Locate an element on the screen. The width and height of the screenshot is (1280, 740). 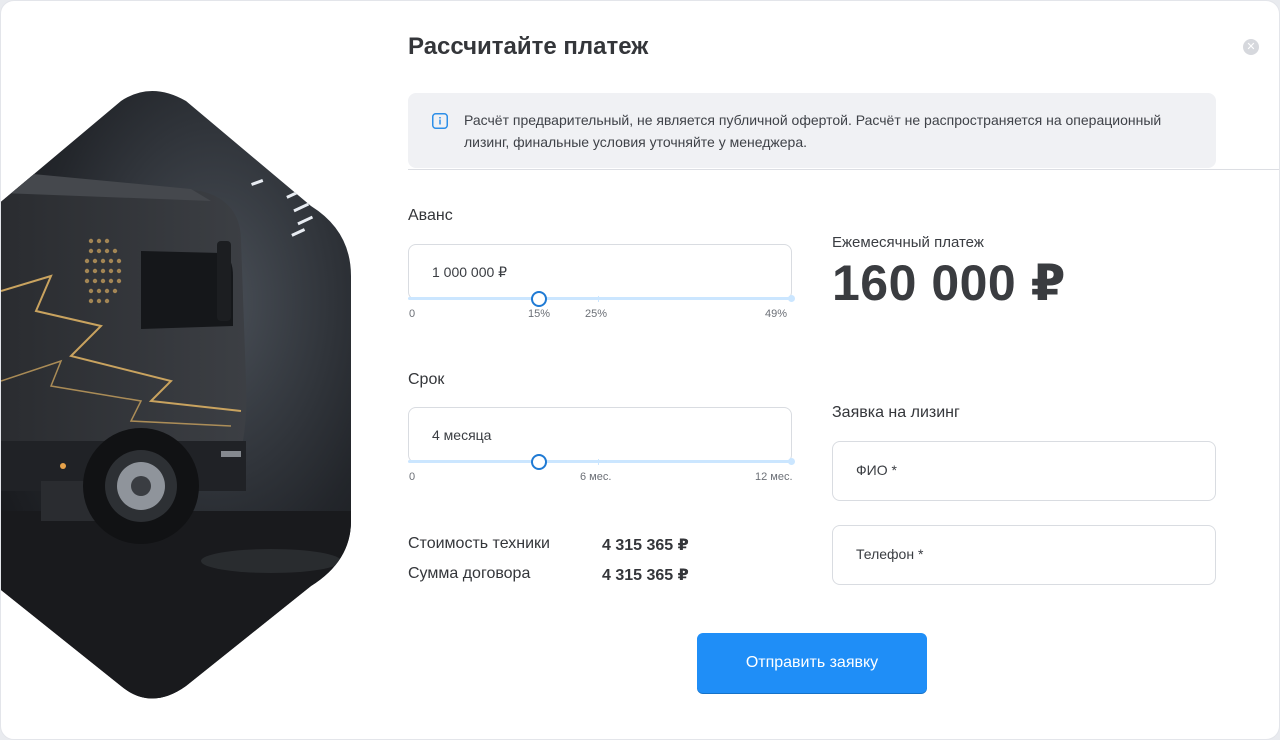
equipment-cost-value: 4 315 365 ₽ is located at coordinates (645, 545).